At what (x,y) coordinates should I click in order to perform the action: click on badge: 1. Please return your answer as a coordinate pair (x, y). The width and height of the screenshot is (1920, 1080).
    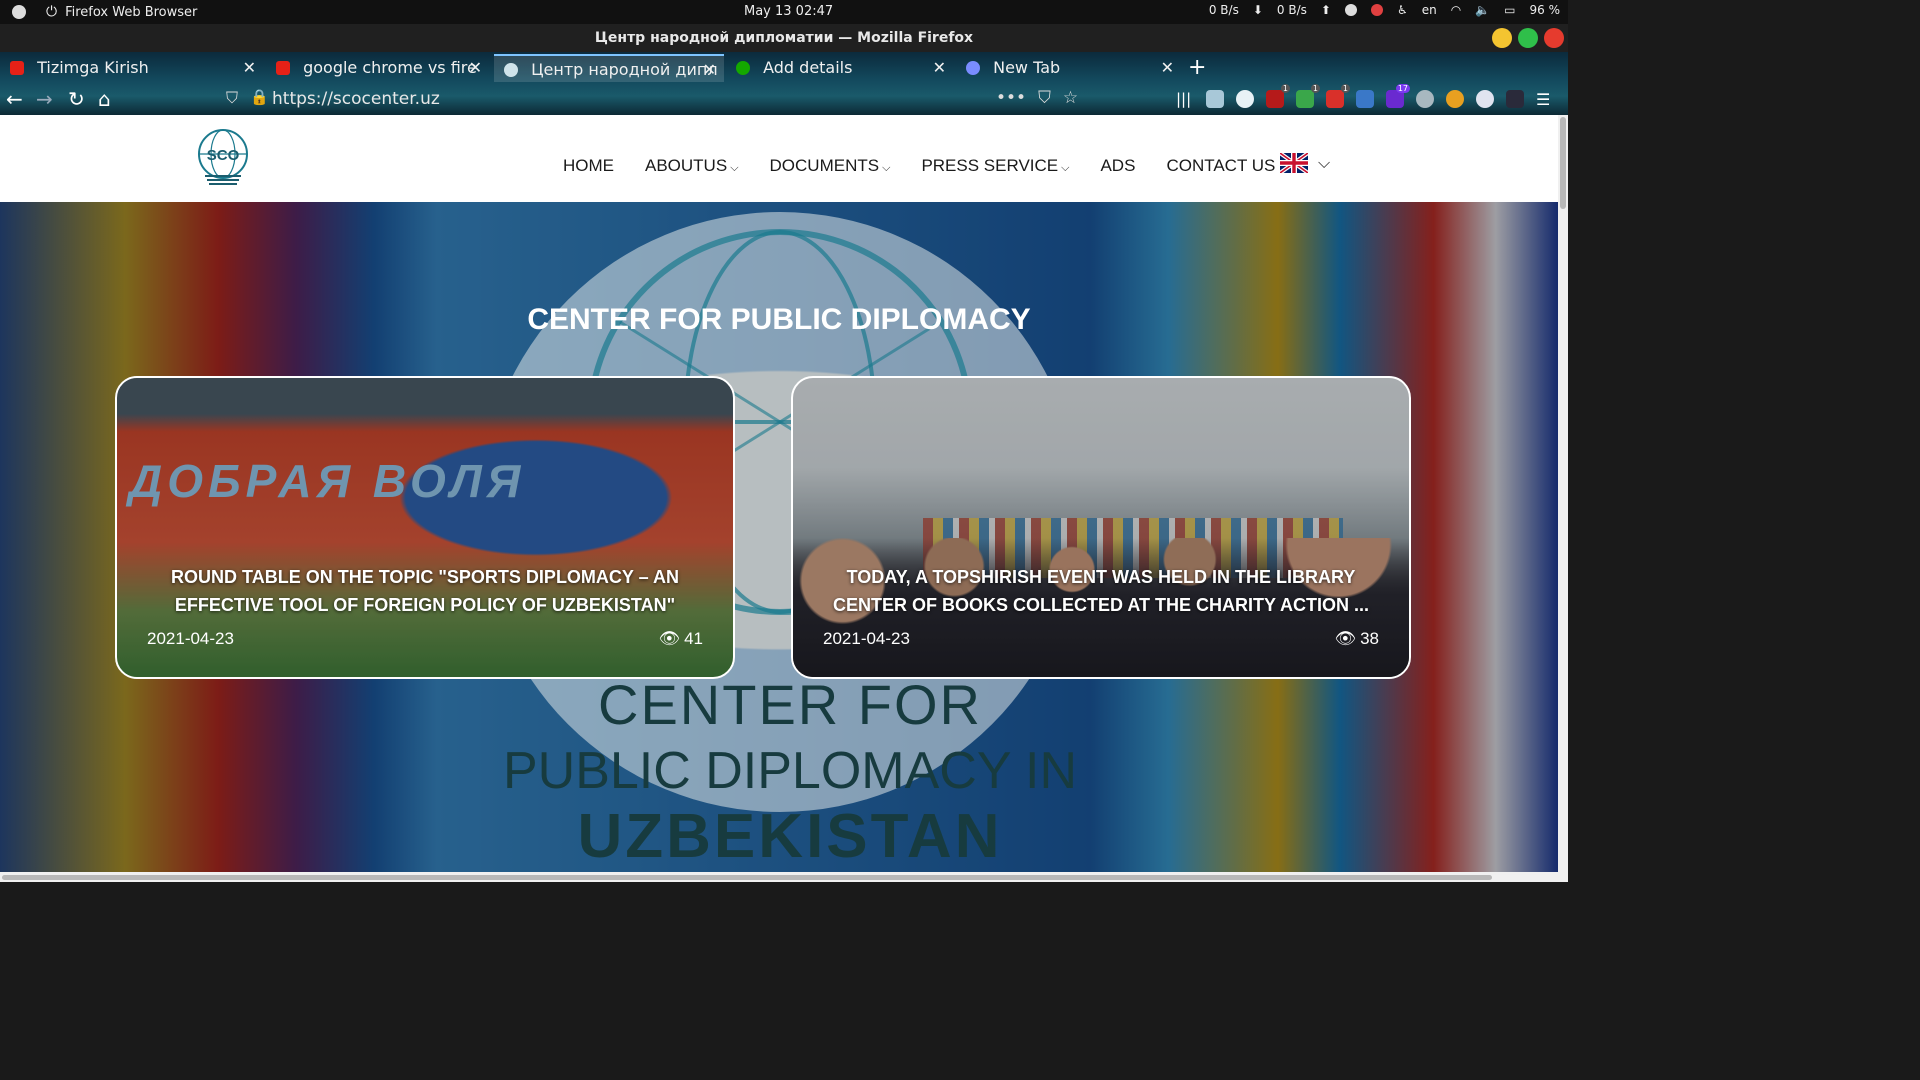
    Looking at the image, I should click on (1285, 88).